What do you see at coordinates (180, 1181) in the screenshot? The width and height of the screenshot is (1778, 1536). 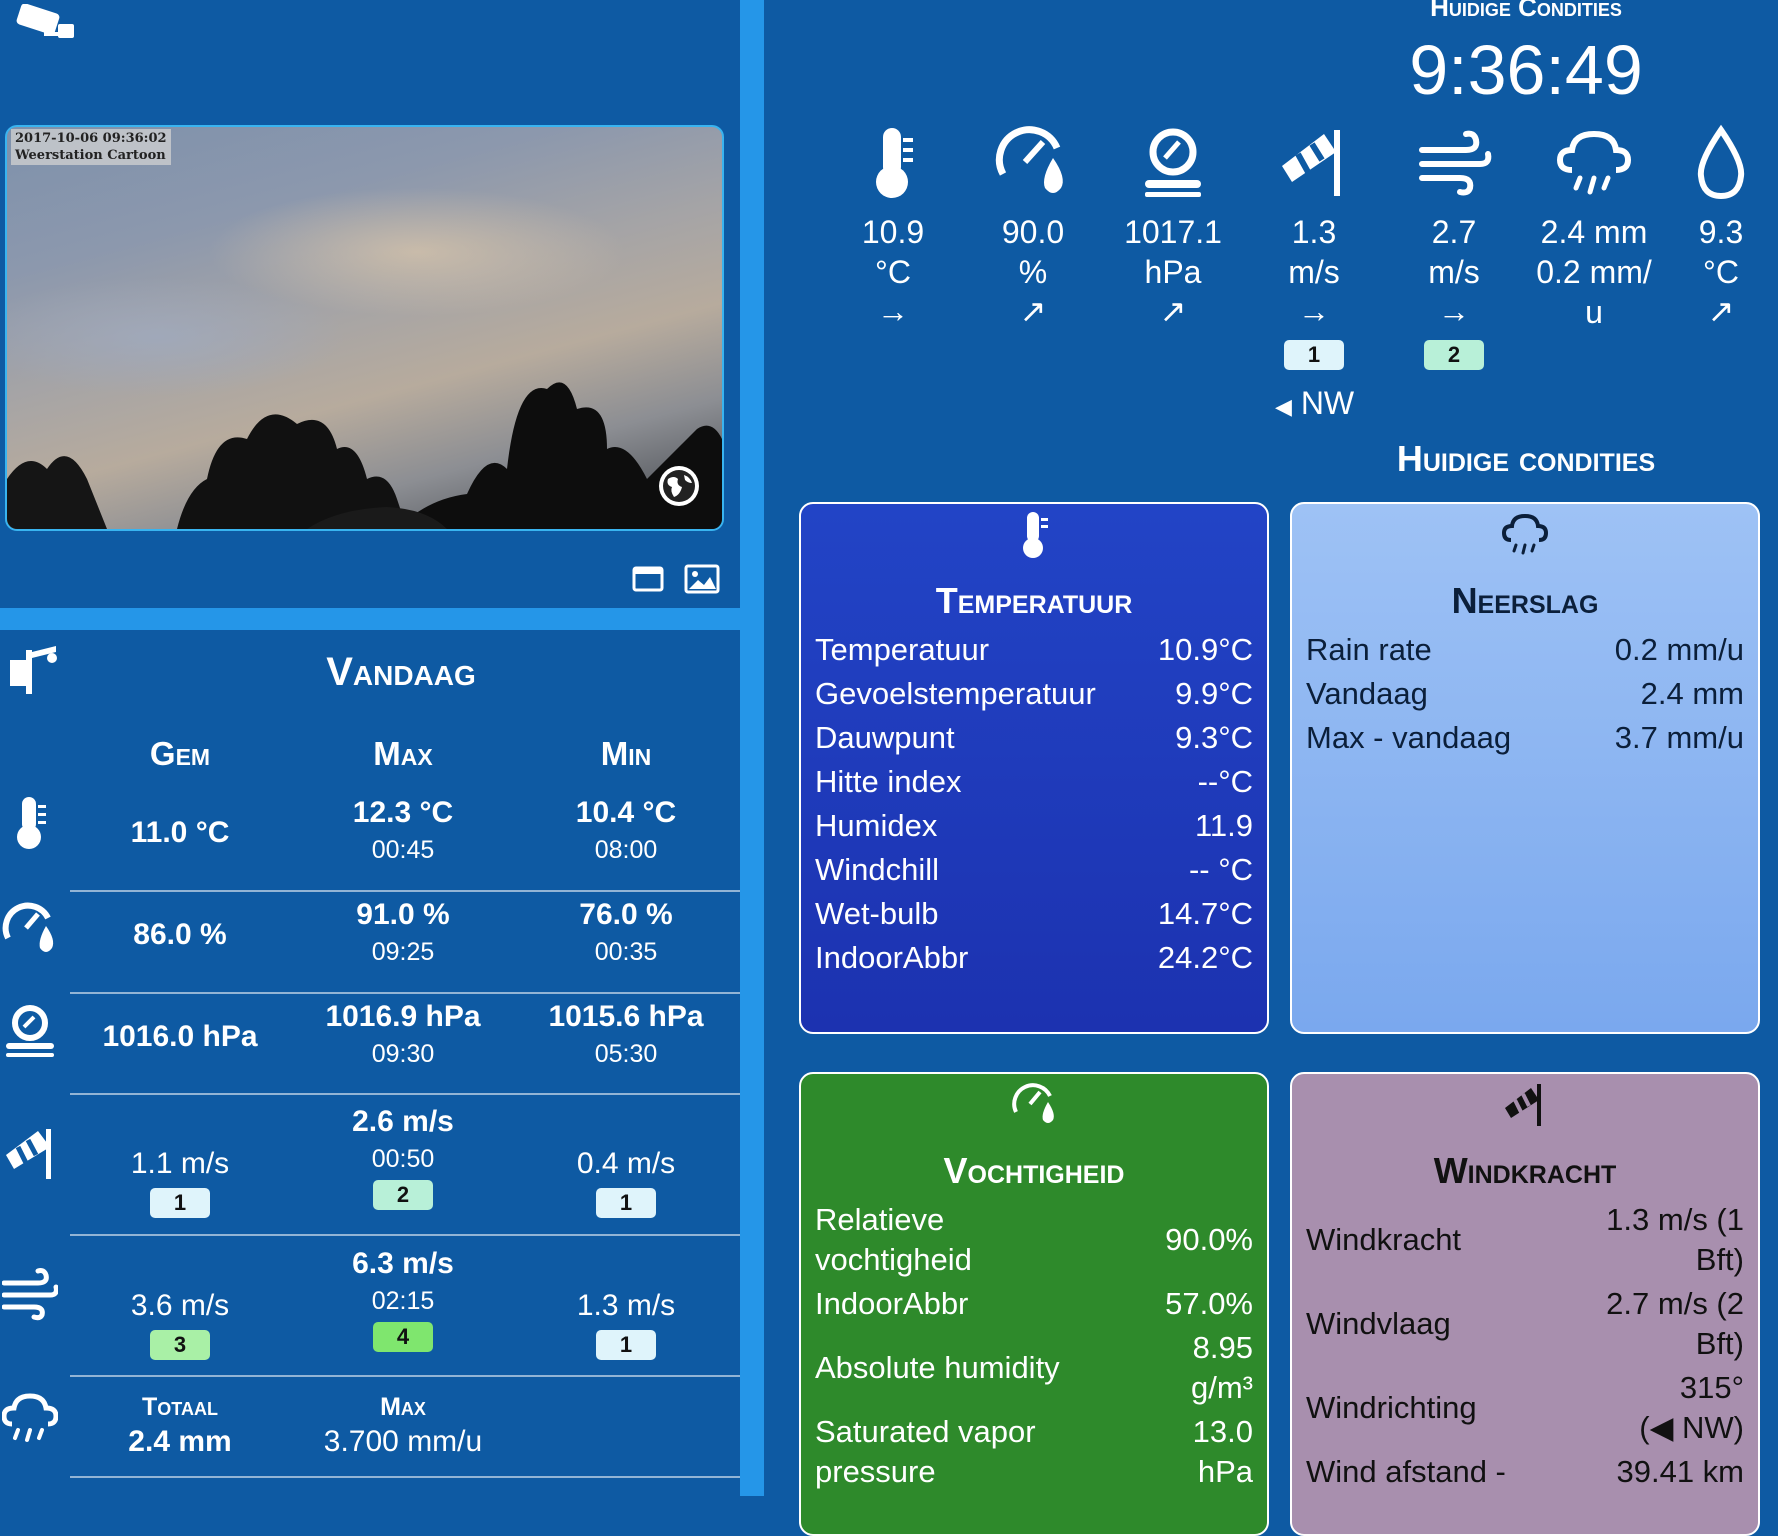 I see `wind-avg: 1.1 m/s 1` at bounding box center [180, 1181].